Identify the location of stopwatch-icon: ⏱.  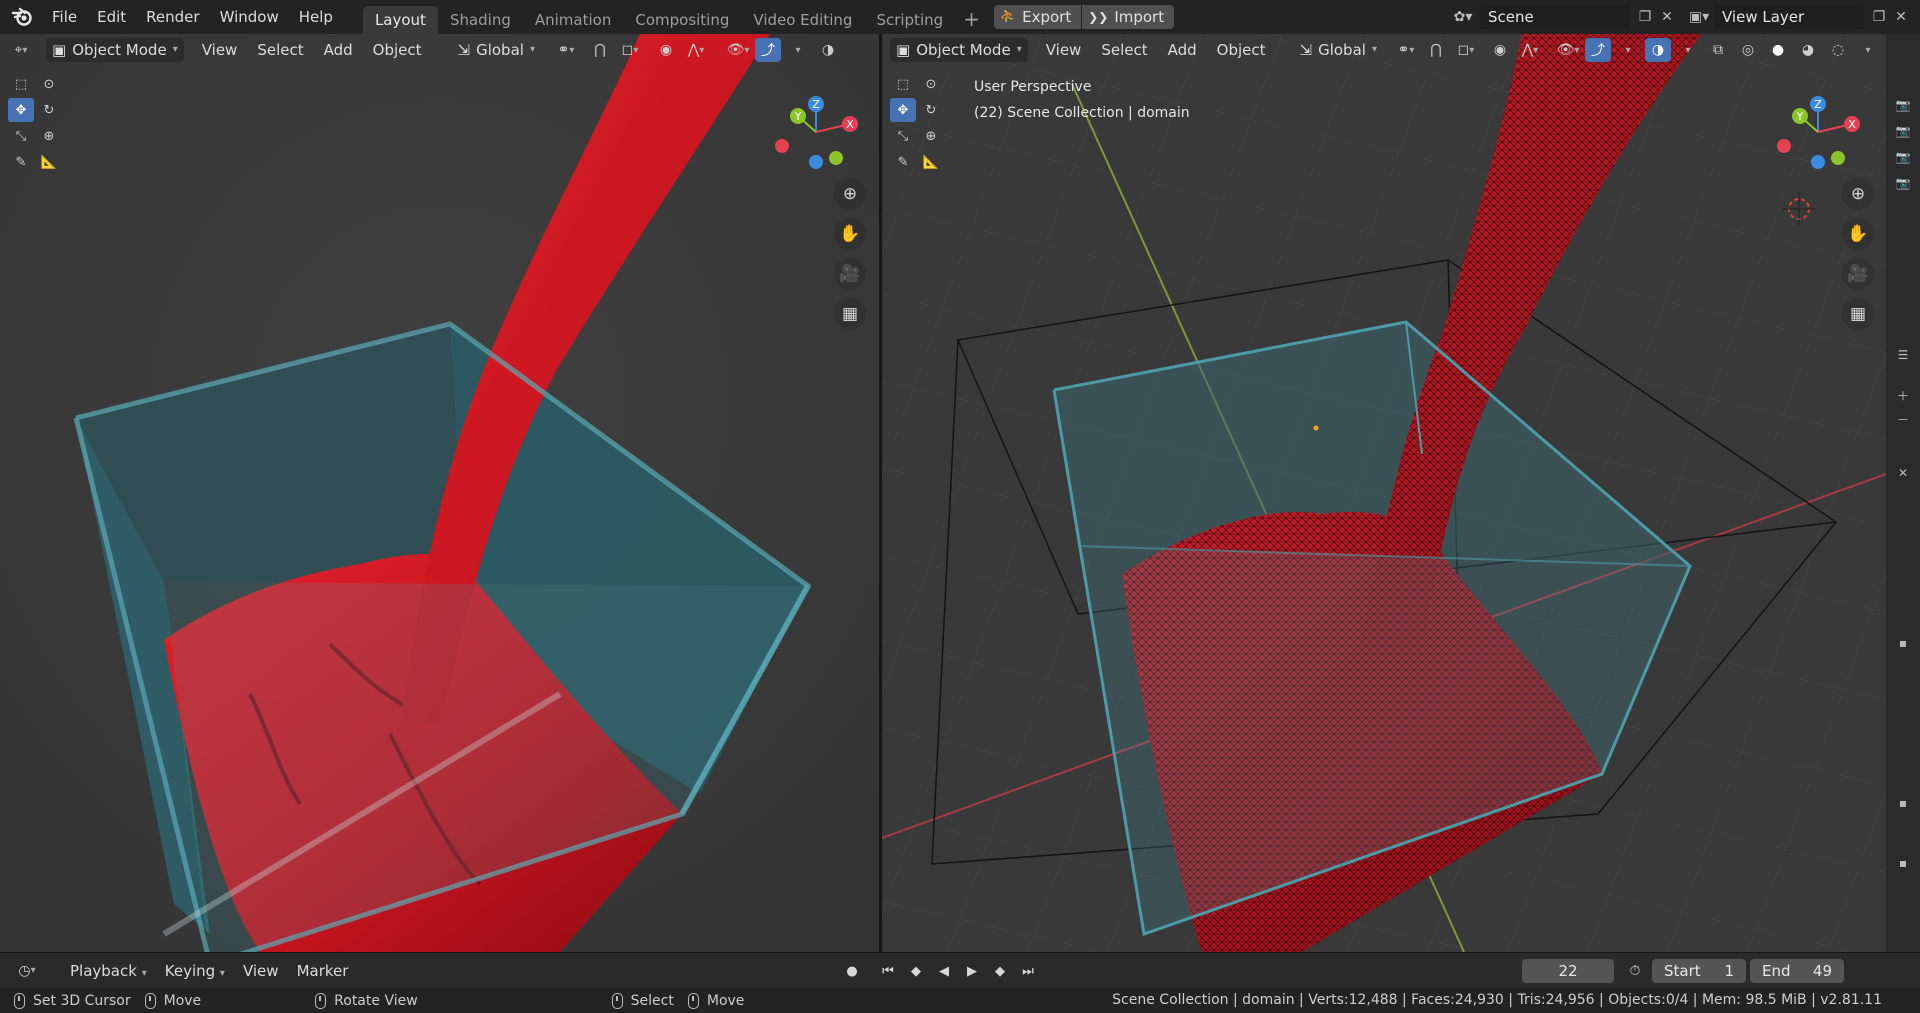
(1635, 971).